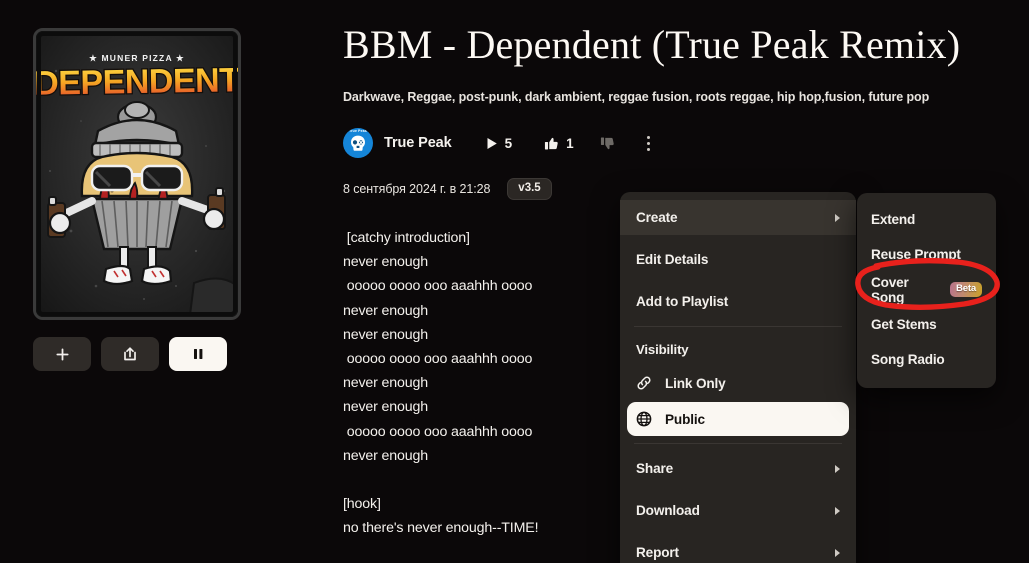  I want to click on cover-action-bar, so click(137, 354).